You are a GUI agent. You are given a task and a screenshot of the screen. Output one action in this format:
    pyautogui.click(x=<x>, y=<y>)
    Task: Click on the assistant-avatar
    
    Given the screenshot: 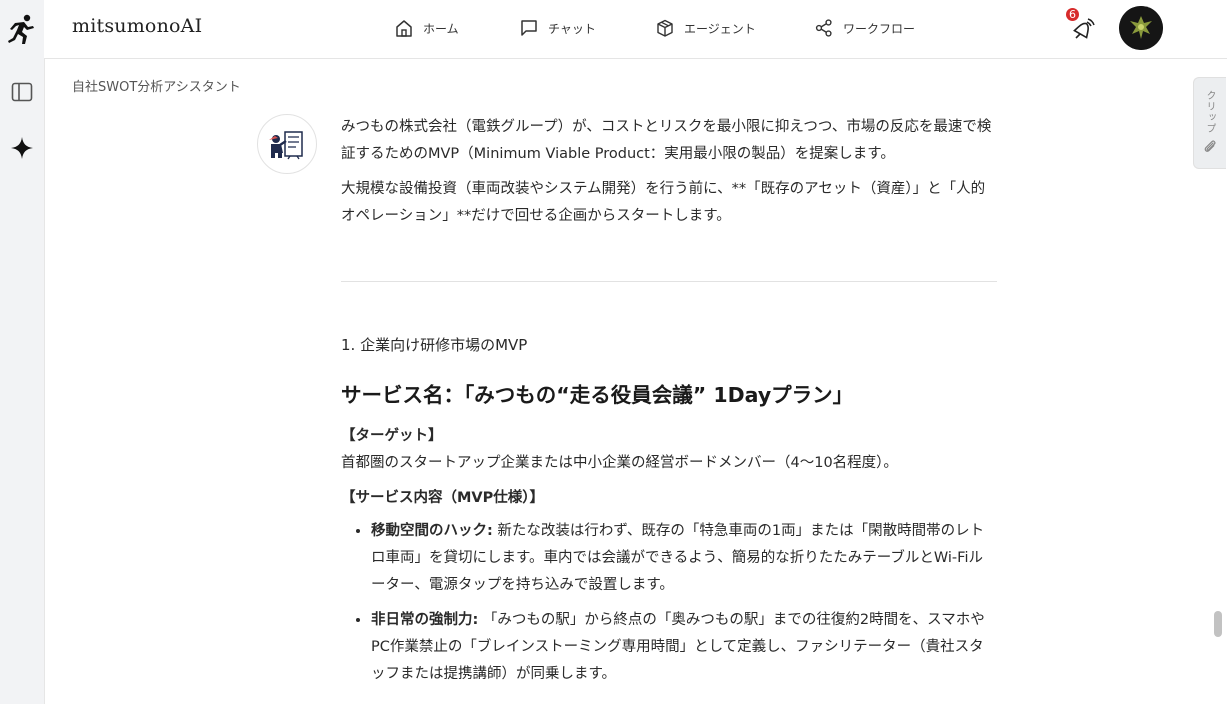 What is the action you would take?
    pyautogui.click(x=287, y=144)
    